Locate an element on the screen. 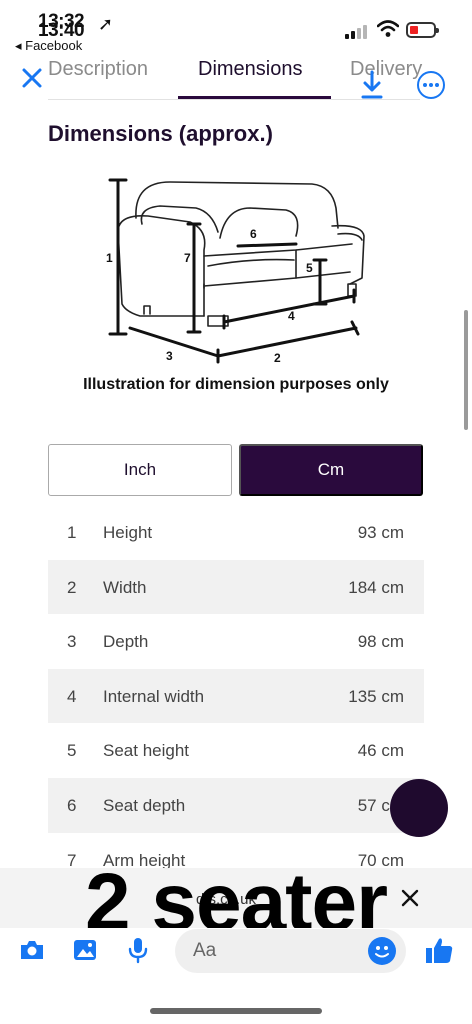 This screenshot has height=1024, width=472. table-row: 6 Seat depth 57 cm is located at coordinates (236, 805).